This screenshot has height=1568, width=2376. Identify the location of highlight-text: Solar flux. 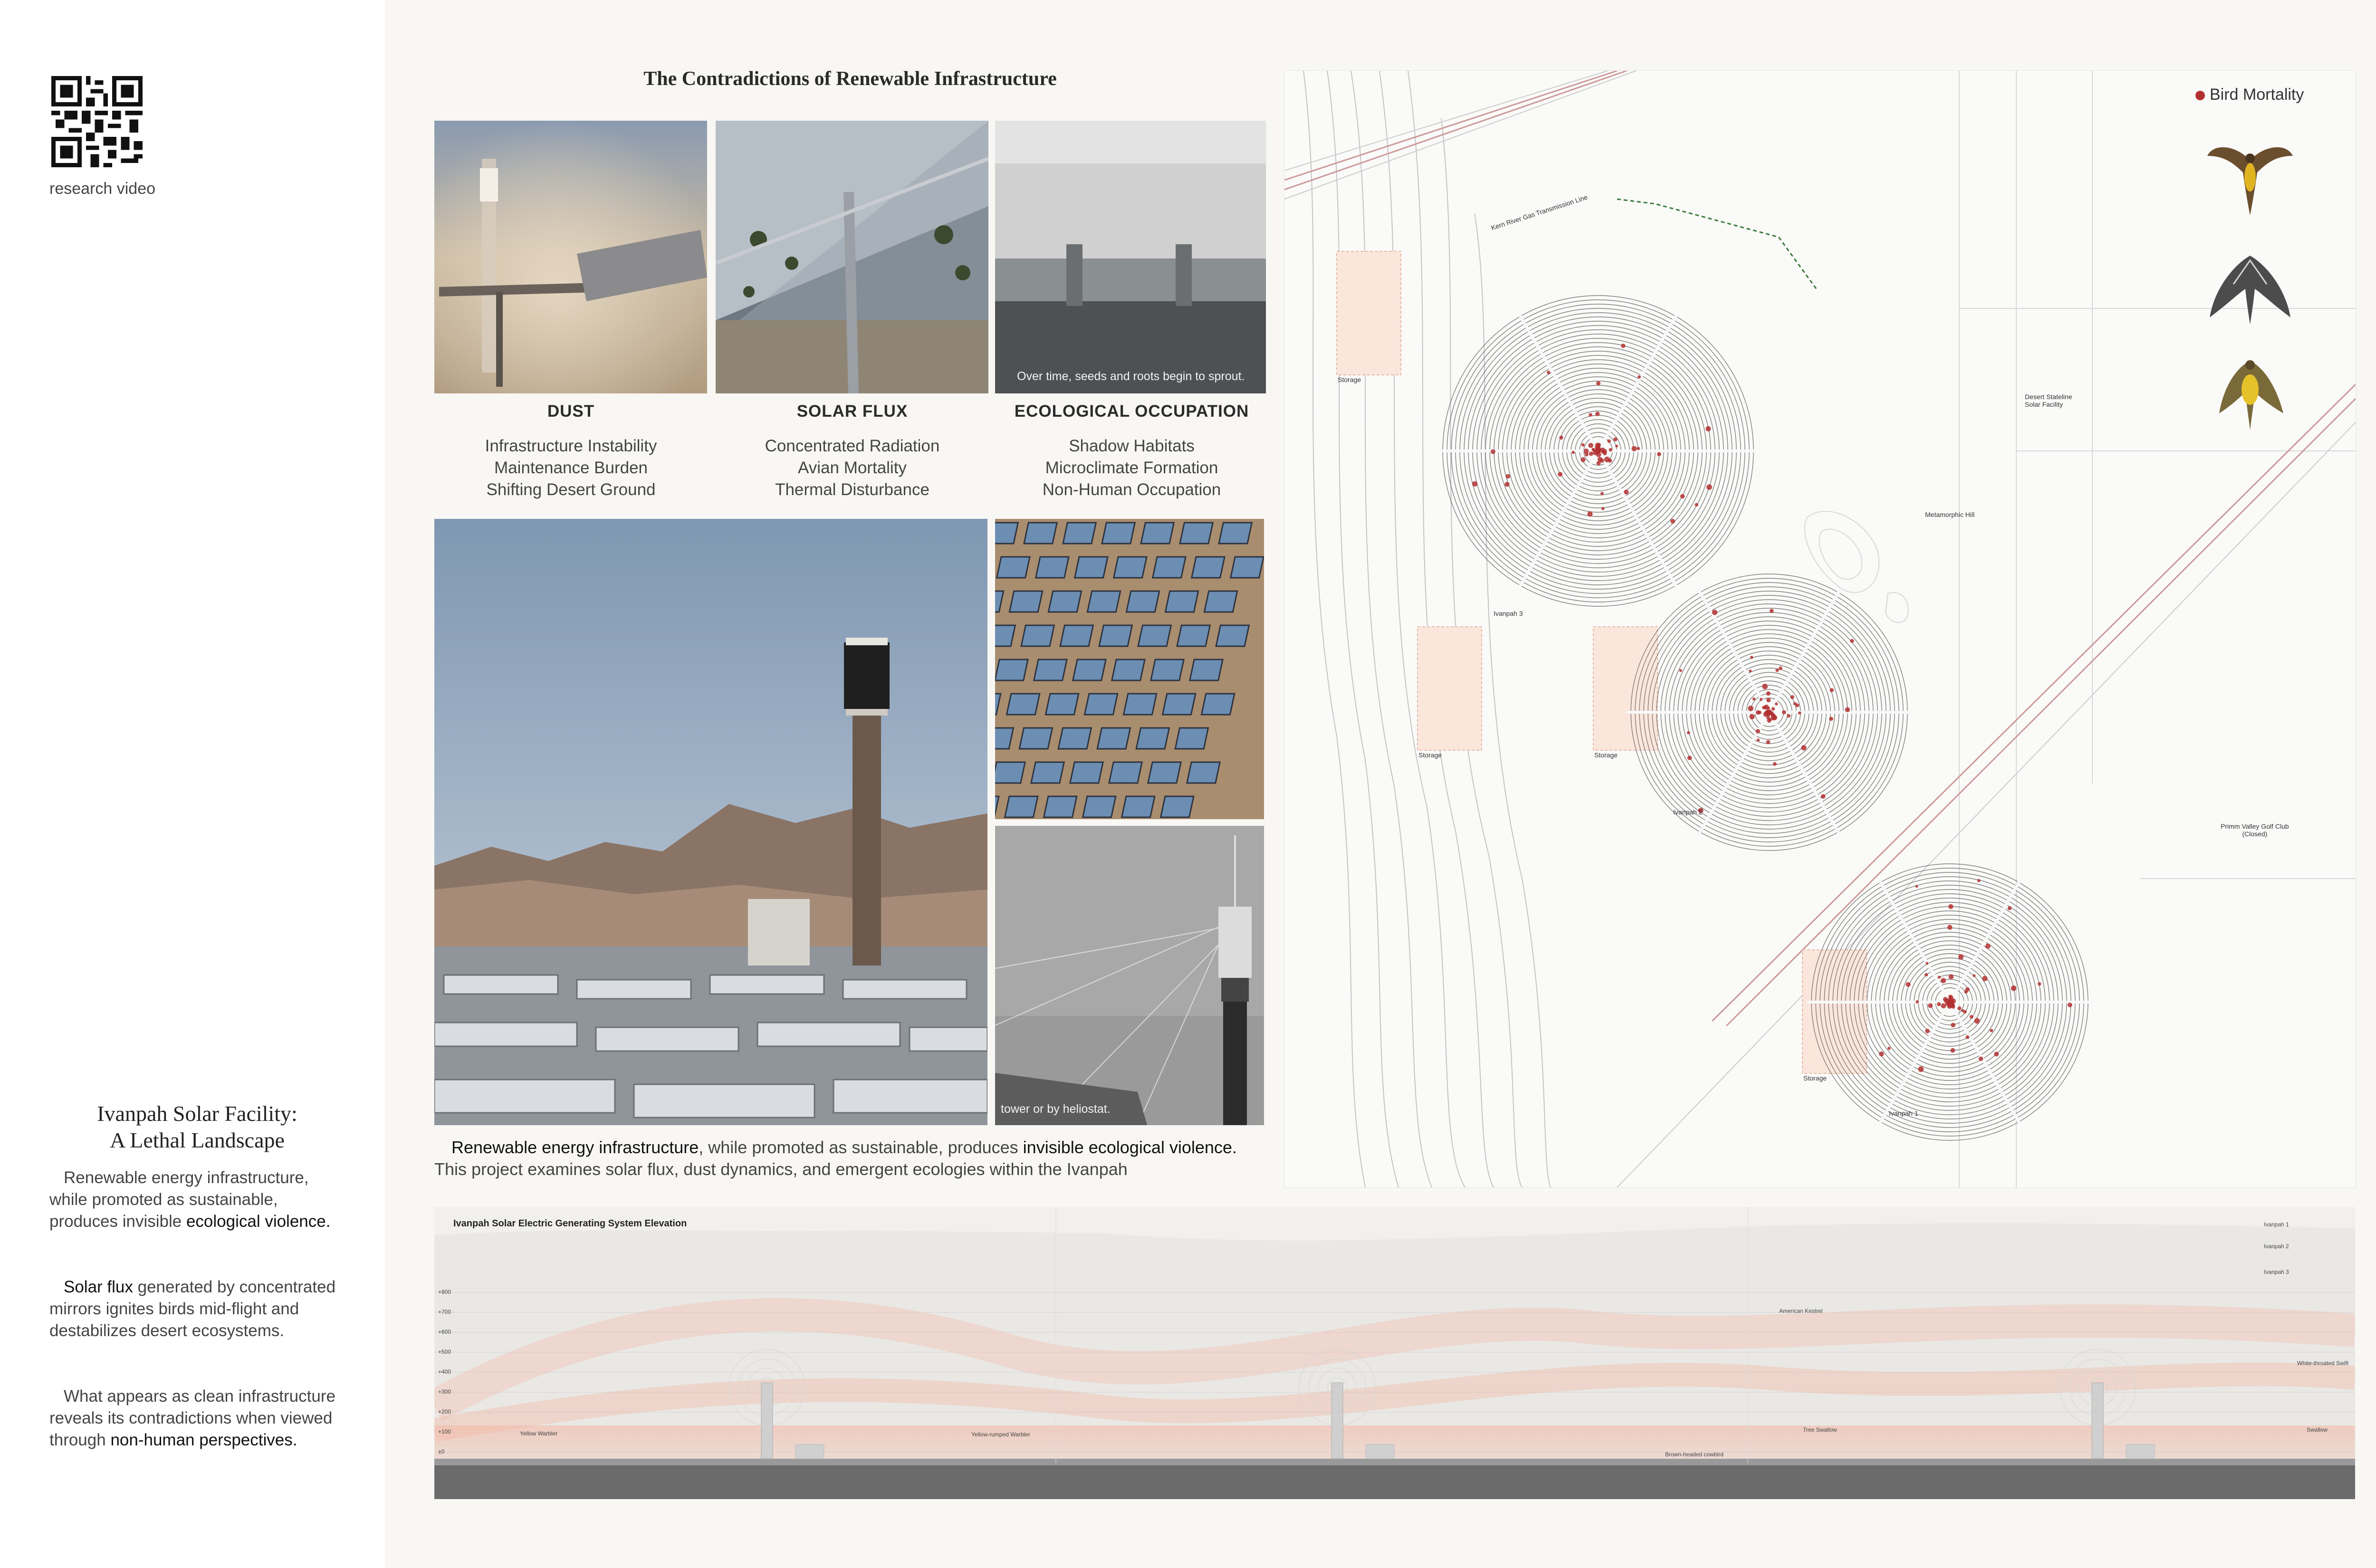
(98, 1287).